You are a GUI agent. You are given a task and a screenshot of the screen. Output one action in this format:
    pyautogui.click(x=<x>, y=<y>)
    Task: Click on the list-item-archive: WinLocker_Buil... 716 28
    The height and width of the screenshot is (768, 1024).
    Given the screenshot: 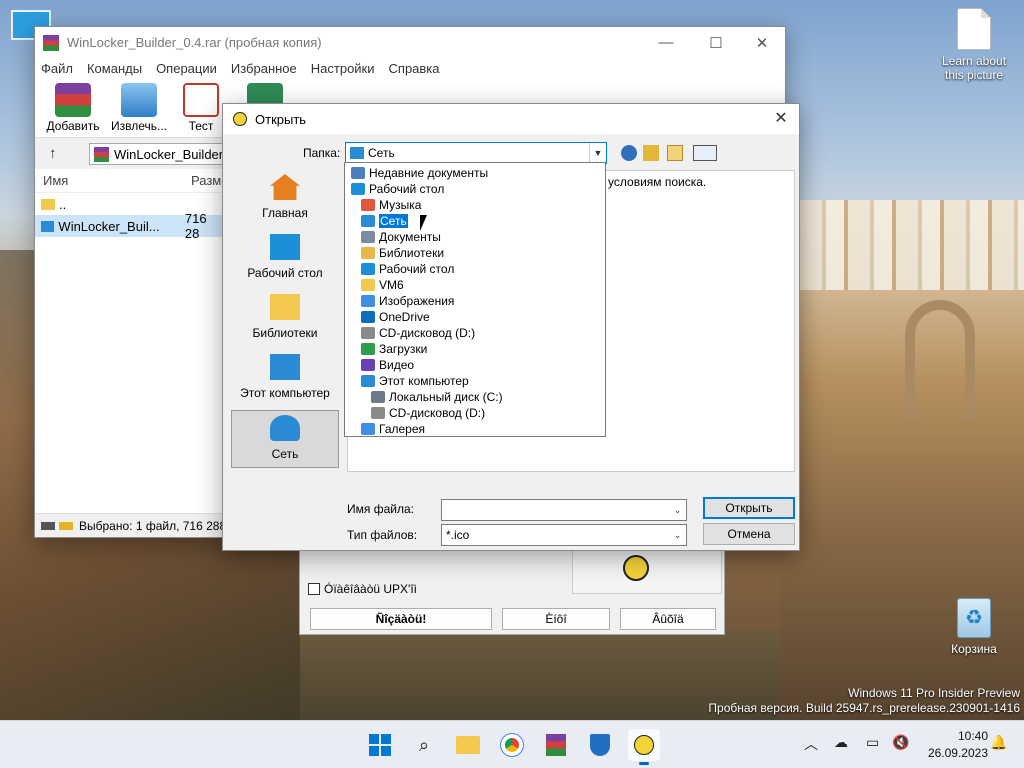 What is the action you would take?
    pyautogui.click(x=129, y=226)
    